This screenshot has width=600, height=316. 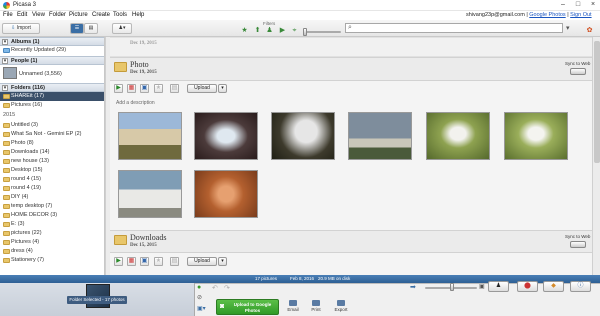 I want to click on sidebar-folder: pictures (22), so click(x=52, y=233).